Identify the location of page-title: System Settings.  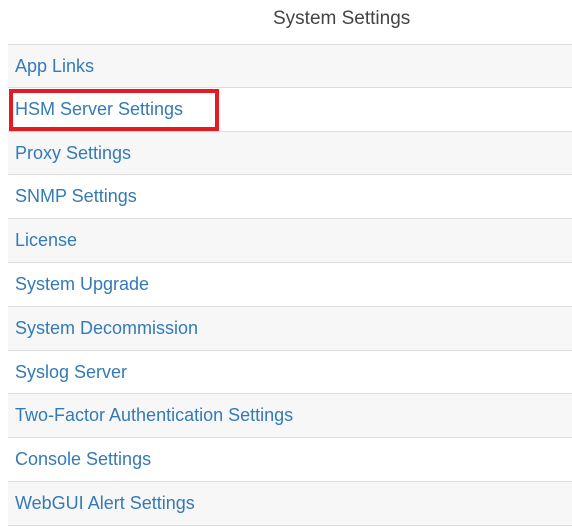
(342, 18).